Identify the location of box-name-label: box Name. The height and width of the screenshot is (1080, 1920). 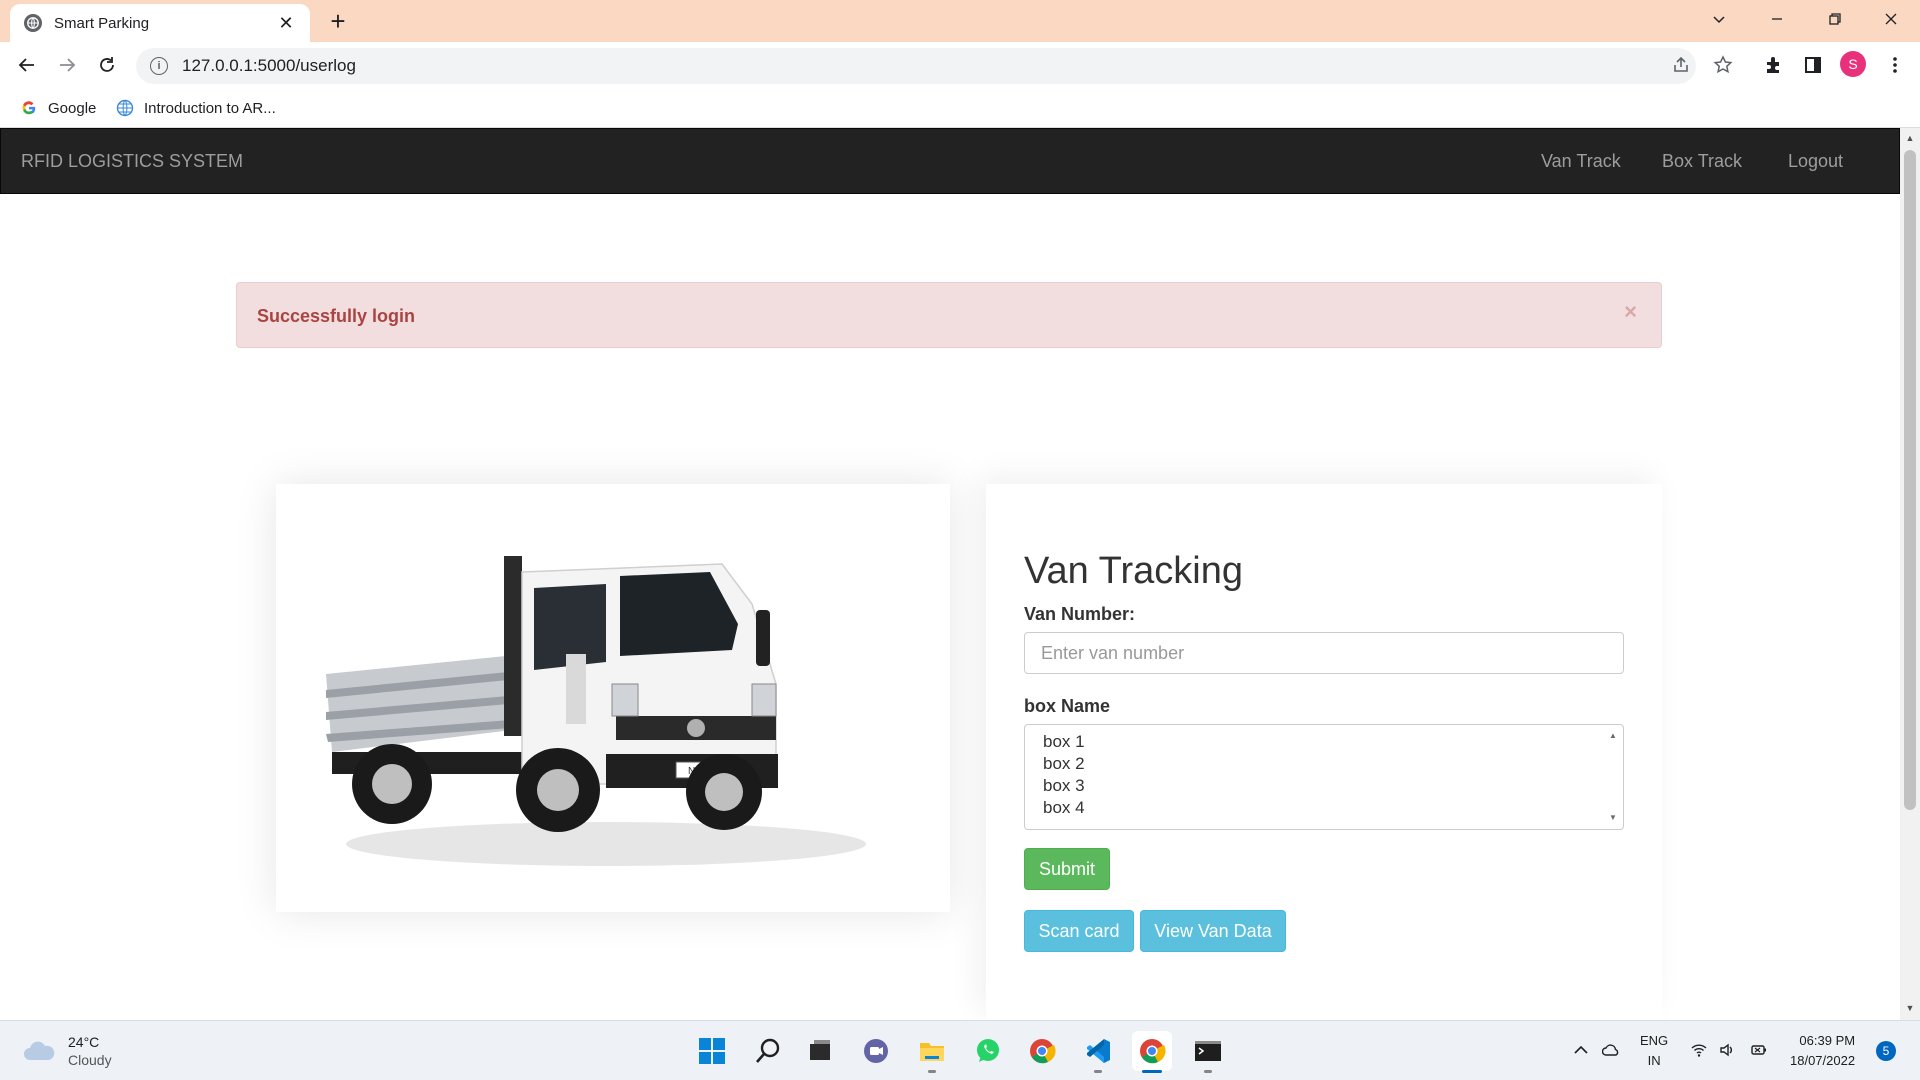
(1067, 706).